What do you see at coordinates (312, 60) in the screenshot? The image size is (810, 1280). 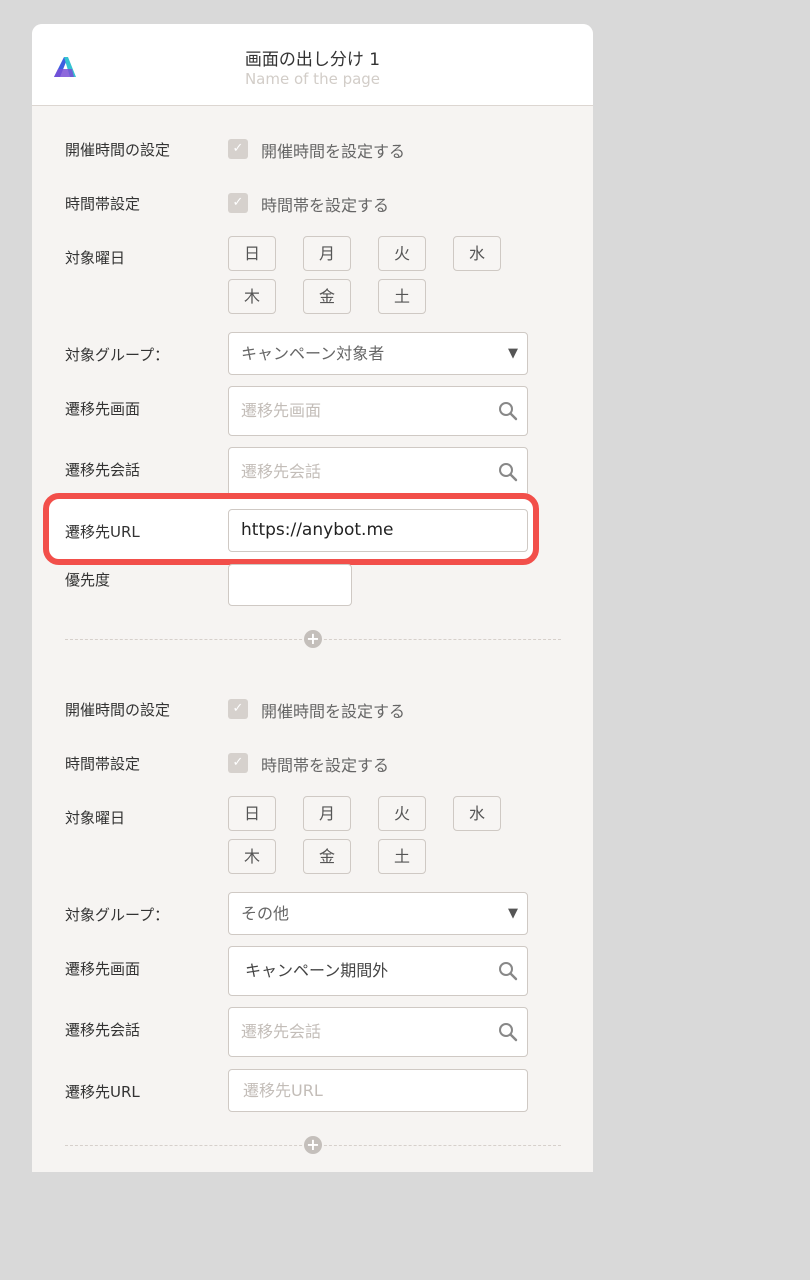 I see `page-title: 画面の出し分け 1` at bounding box center [312, 60].